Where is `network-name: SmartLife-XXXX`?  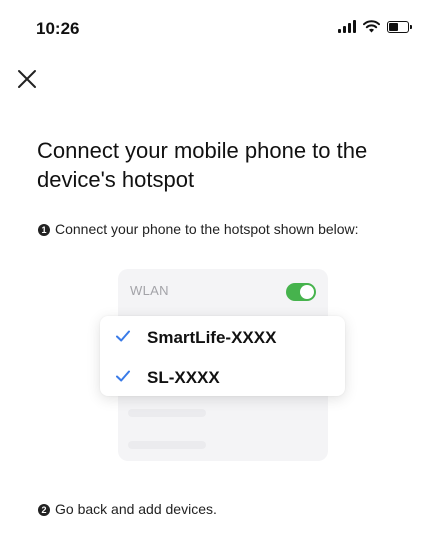
network-name: SmartLife-XXXX is located at coordinates (212, 337).